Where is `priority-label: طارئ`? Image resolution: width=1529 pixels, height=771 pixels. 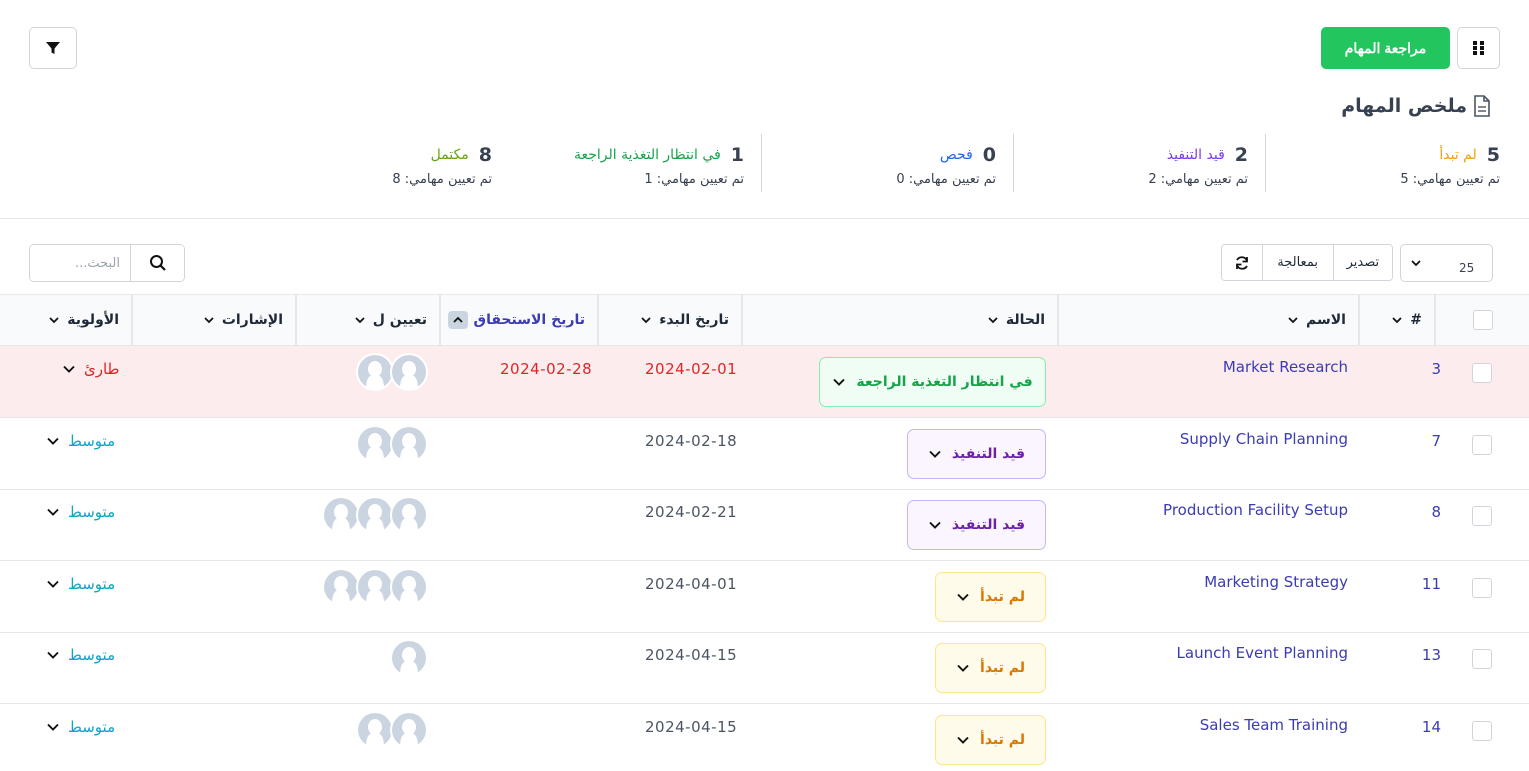 priority-label: طارئ is located at coordinates (102, 369).